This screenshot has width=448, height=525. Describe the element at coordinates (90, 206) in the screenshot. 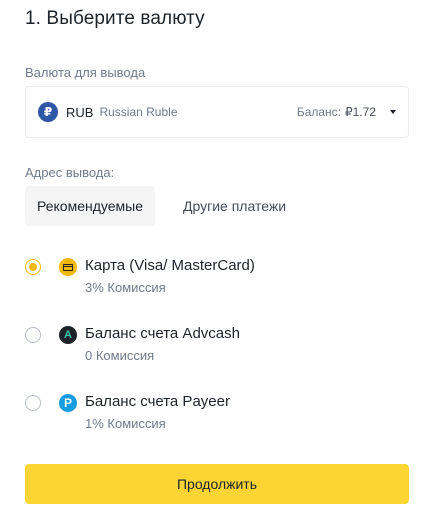

I see `tab-recommended: Рекомендуемые` at that location.